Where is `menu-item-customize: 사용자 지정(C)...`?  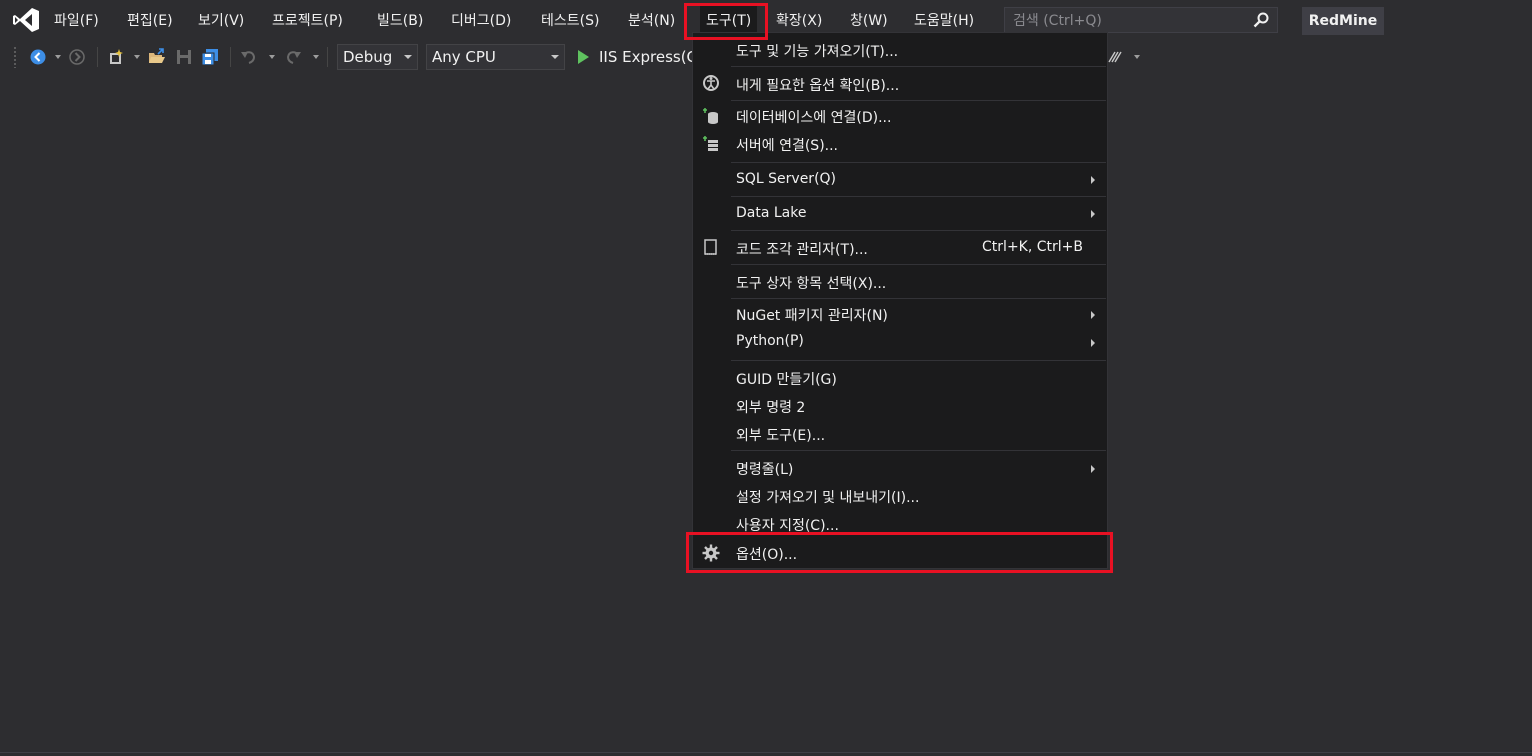 menu-item-customize: 사용자 지정(C)... is located at coordinates (900, 524).